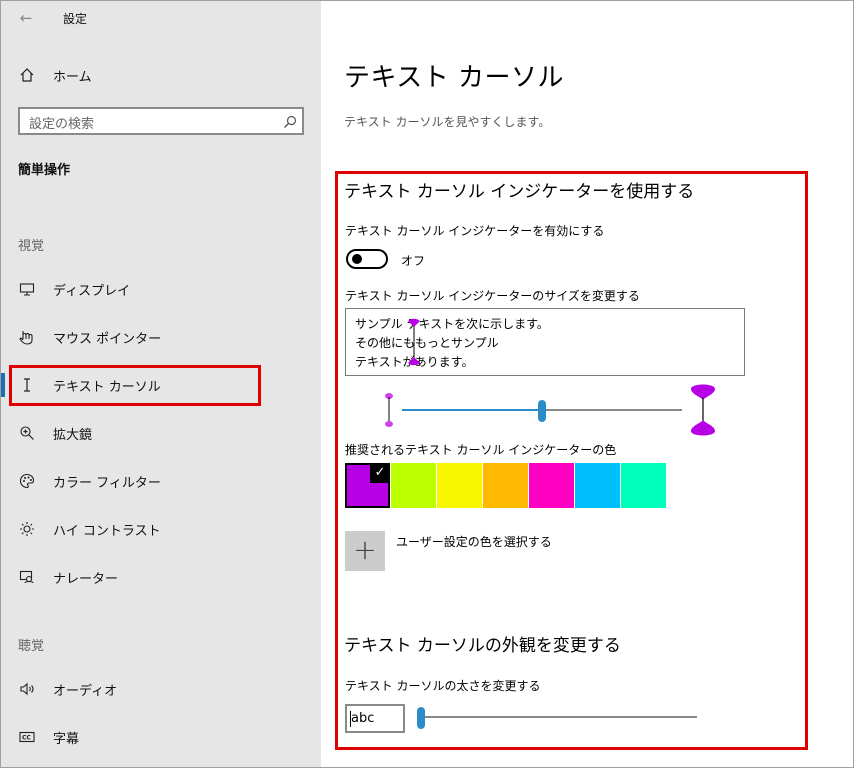  I want to click on speaker-icon, so click(27, 689).